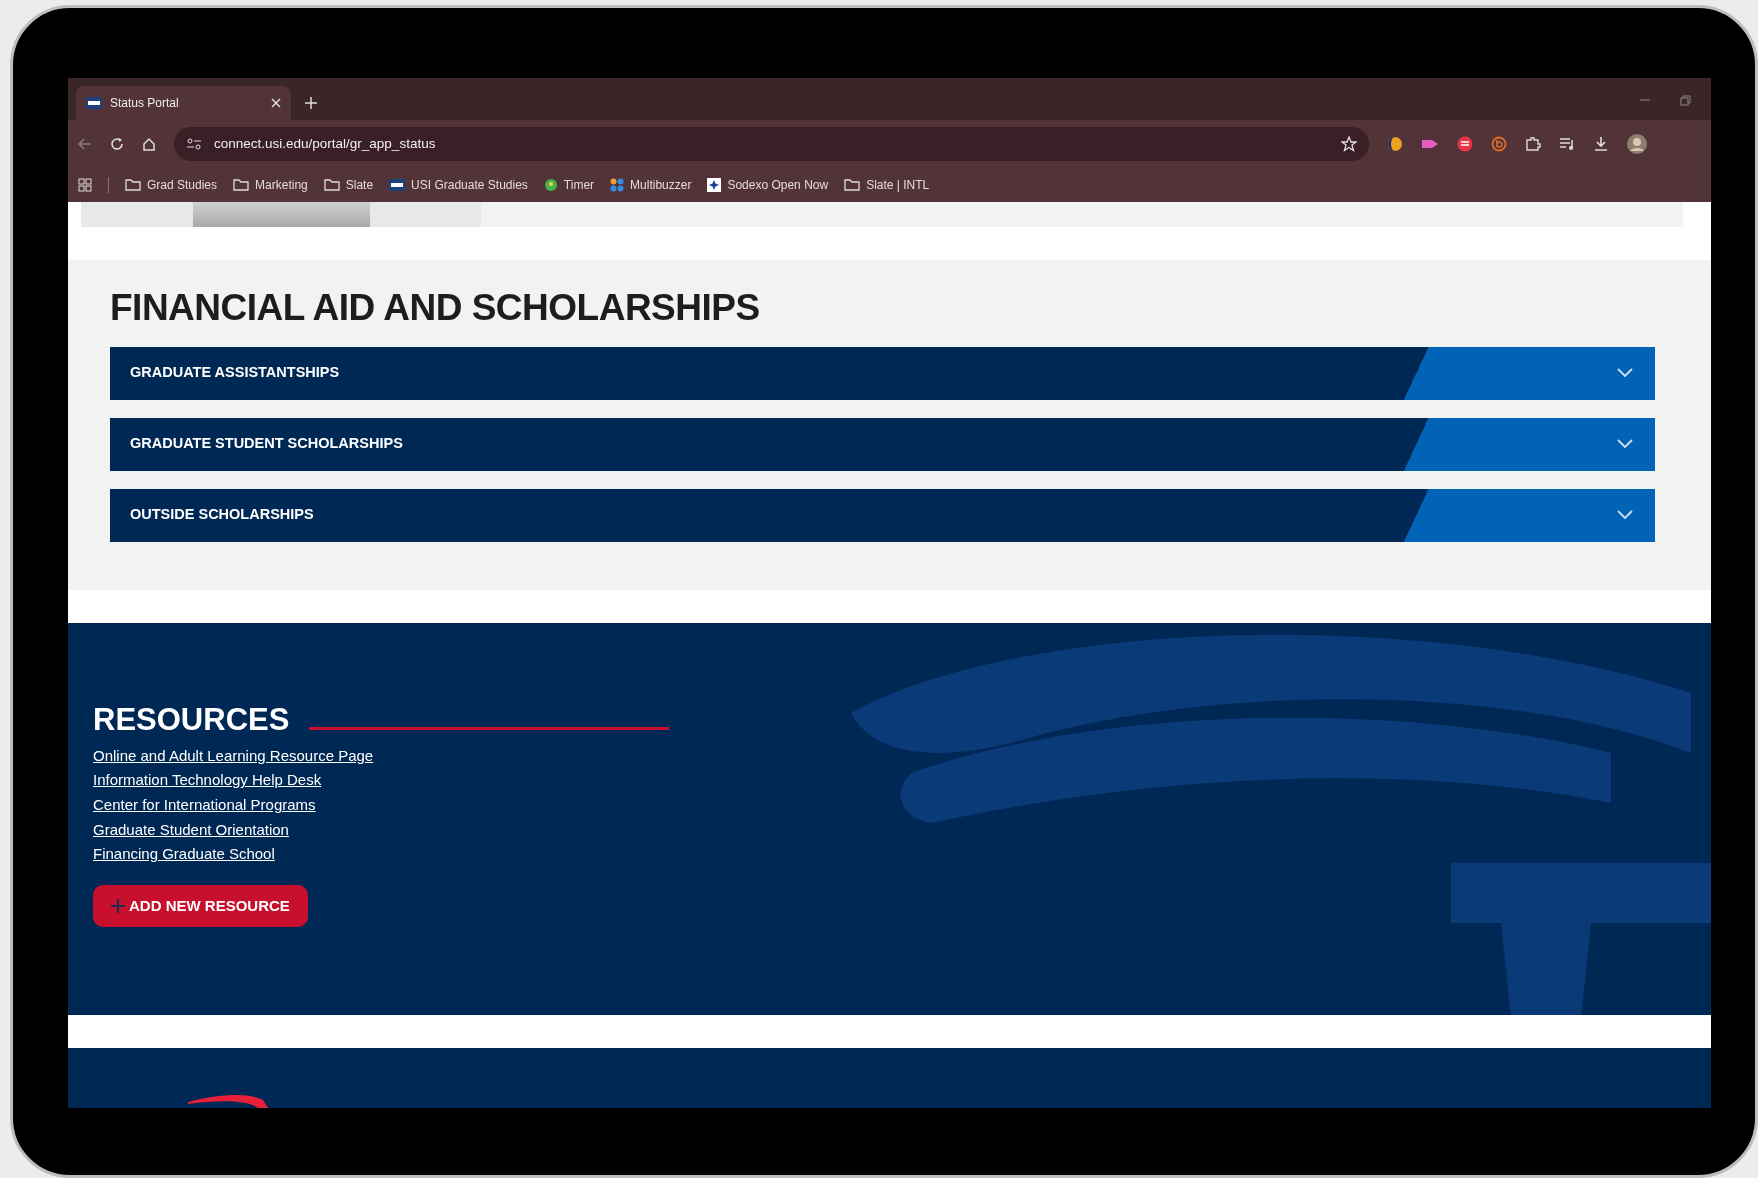 Image resolution: width=1758 pixels, height=1178 pixels. I want to click on accordion-header: GRADUATE ASSISTANTSHIPS, so click(882, 373).